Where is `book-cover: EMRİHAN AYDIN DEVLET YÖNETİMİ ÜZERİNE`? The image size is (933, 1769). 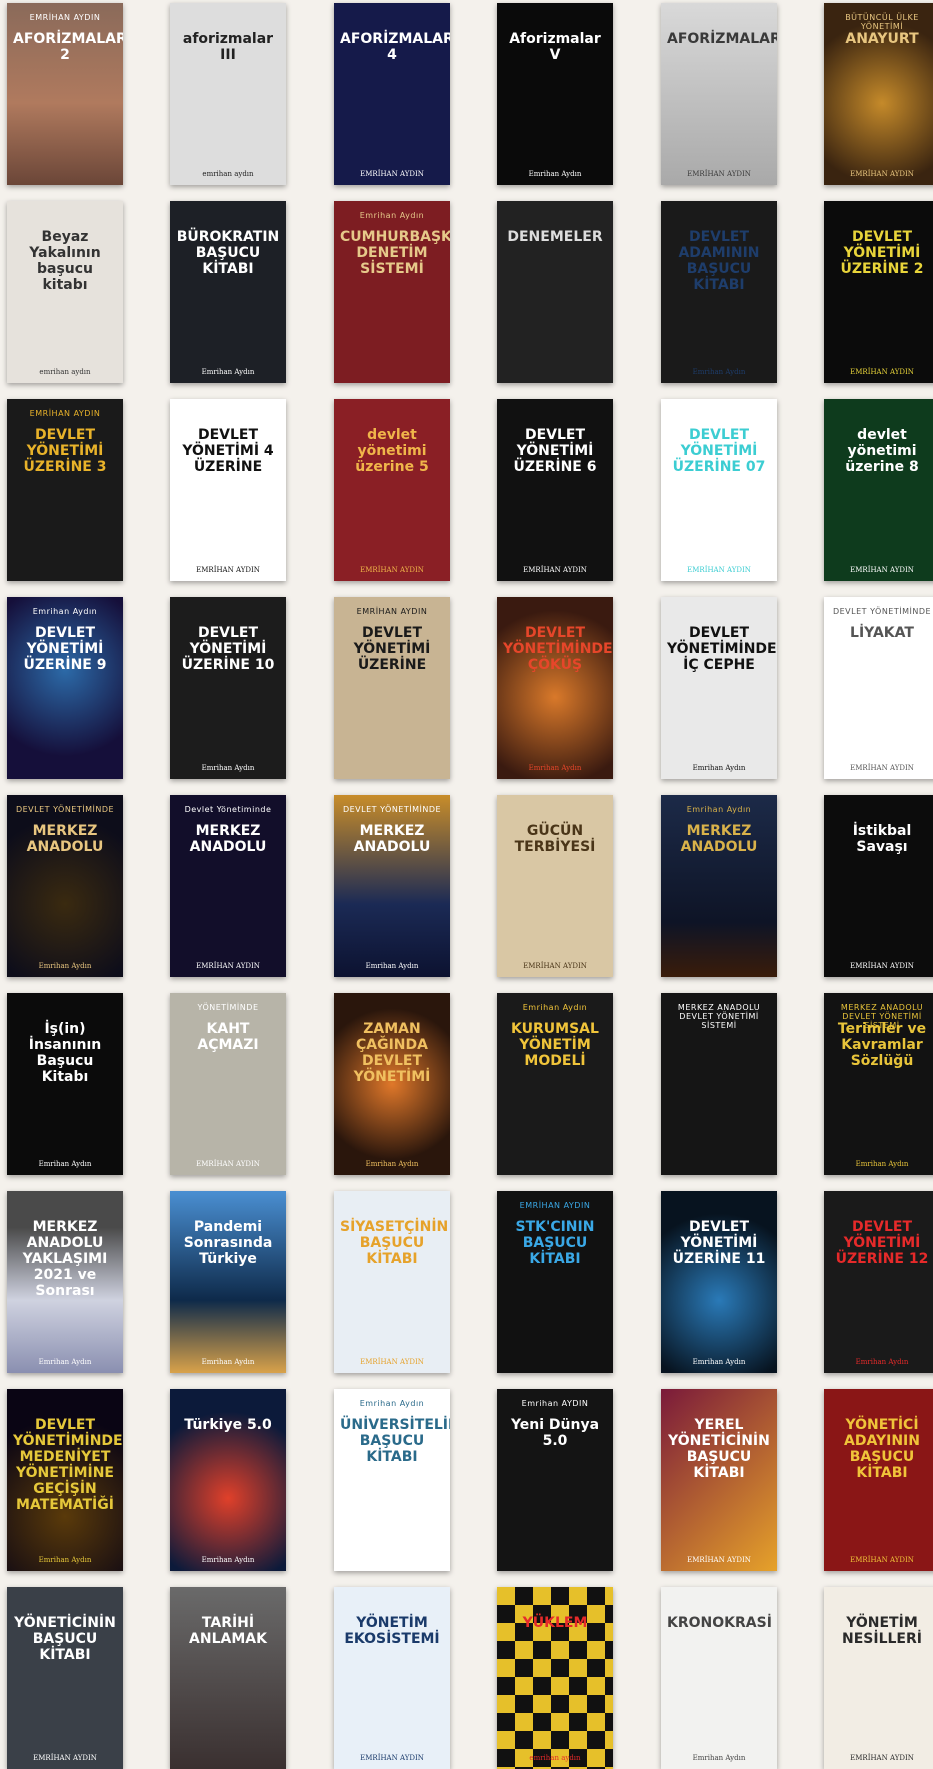 book-cover: EMRİHAN AYDIN DEVLET YÖNETİMİ ÜZERİNE is located at coordinates (392, 688).